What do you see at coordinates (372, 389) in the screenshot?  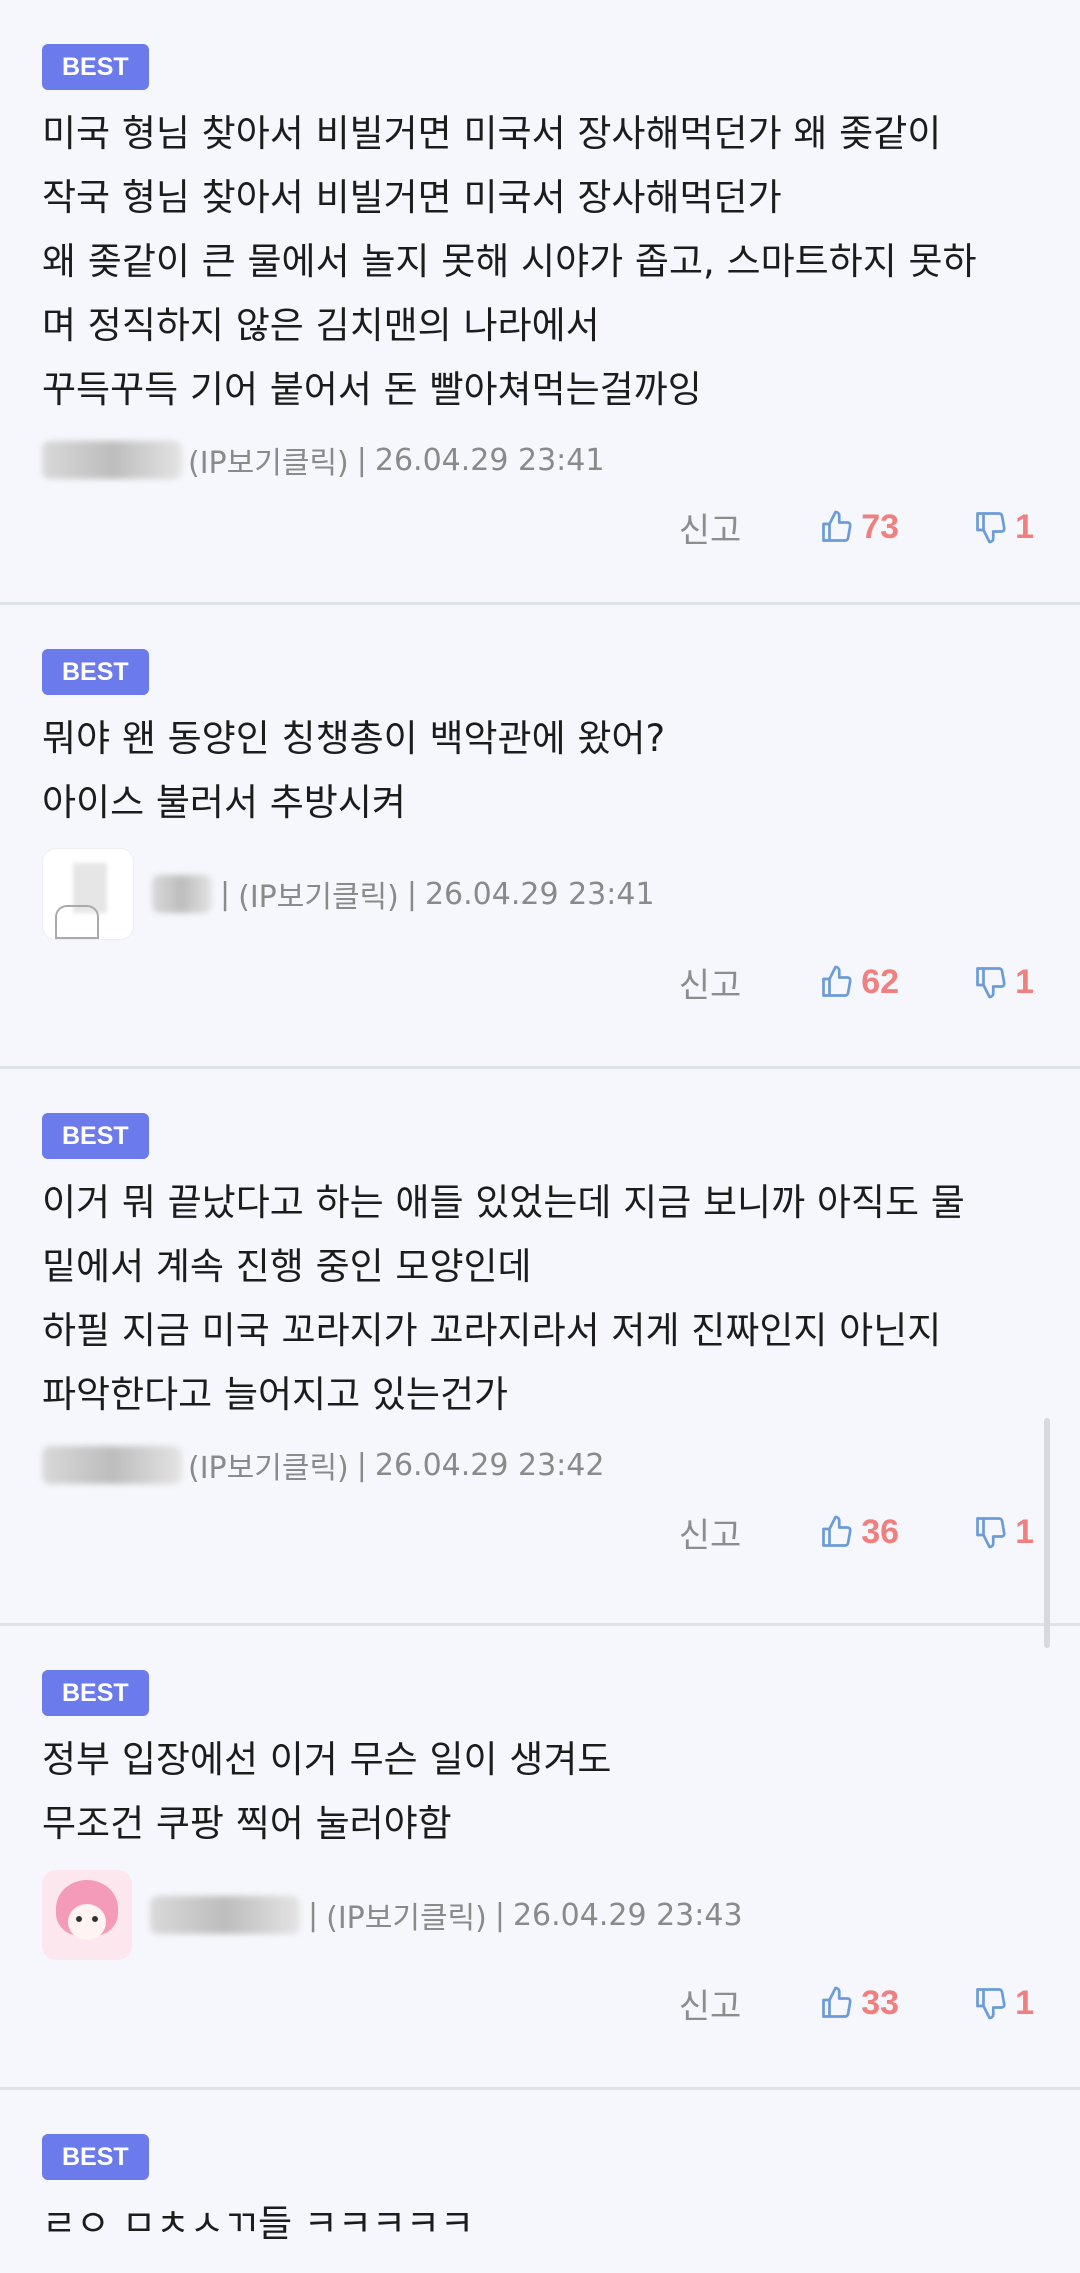 I see `comment-line: 꾸득꾸득 기어 붙어서 돈 빨아쳐먹는걸까잉` at bounding box center [372, 389].